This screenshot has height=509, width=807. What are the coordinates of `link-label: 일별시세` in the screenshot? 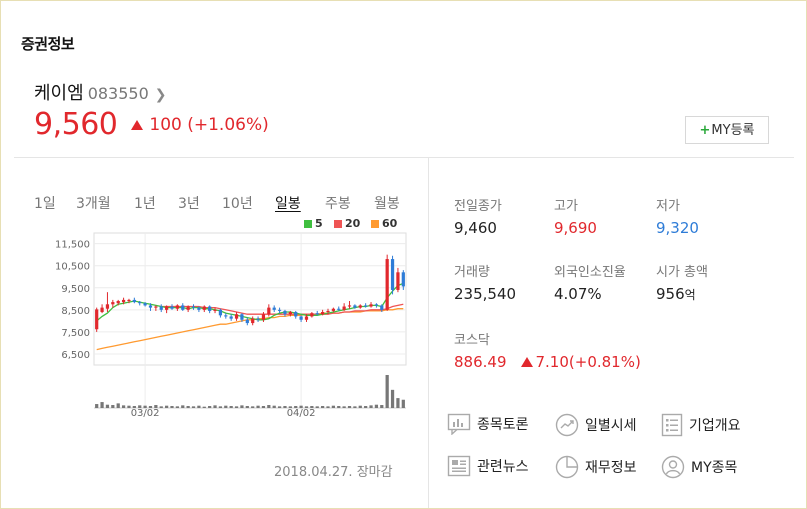 It's located at (611, 426).